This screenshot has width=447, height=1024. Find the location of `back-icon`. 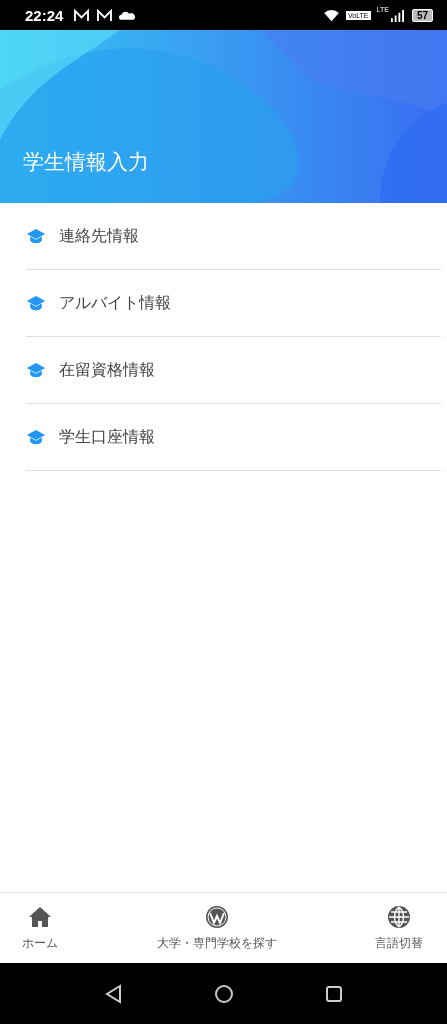

back-icon is located at coordinates (113, 993).